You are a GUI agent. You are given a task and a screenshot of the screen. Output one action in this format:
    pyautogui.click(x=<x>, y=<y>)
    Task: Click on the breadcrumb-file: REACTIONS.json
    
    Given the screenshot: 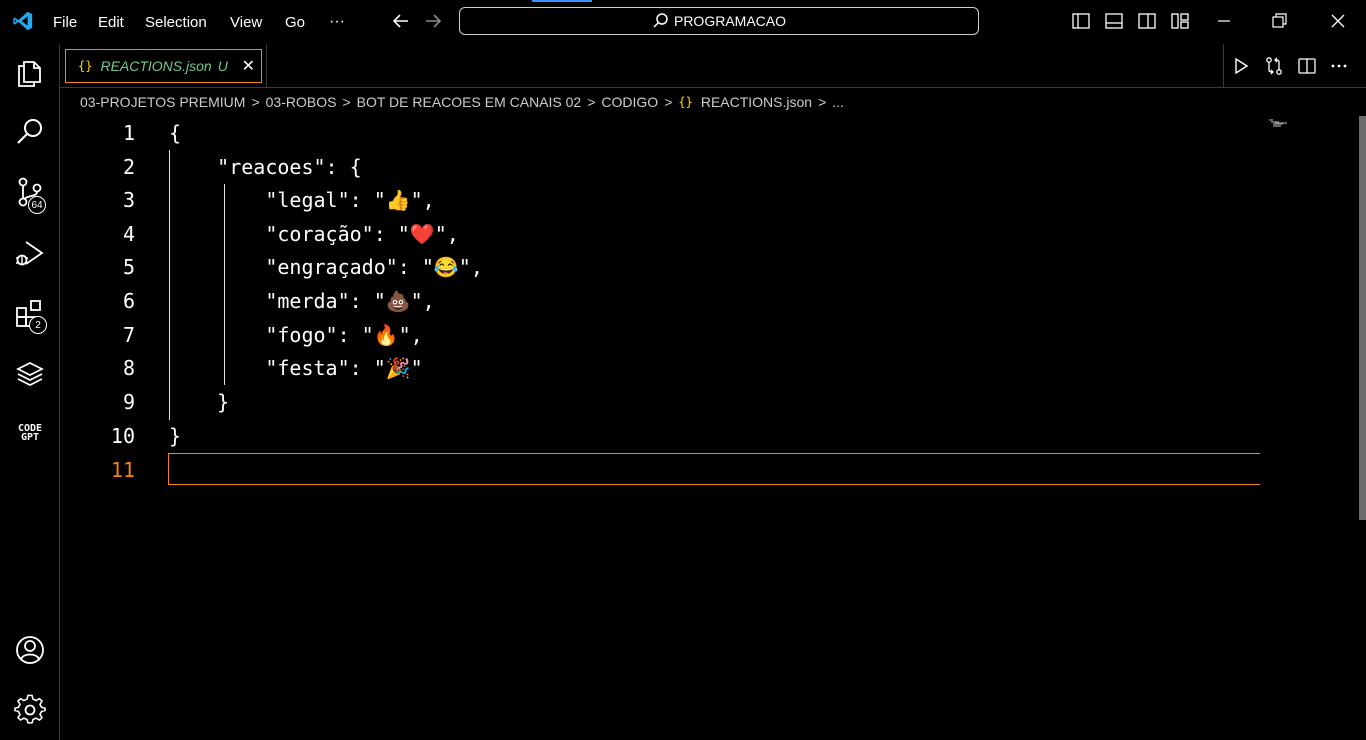 What is the action you would take?
    pyautogui.click(x=756, y=102)
    